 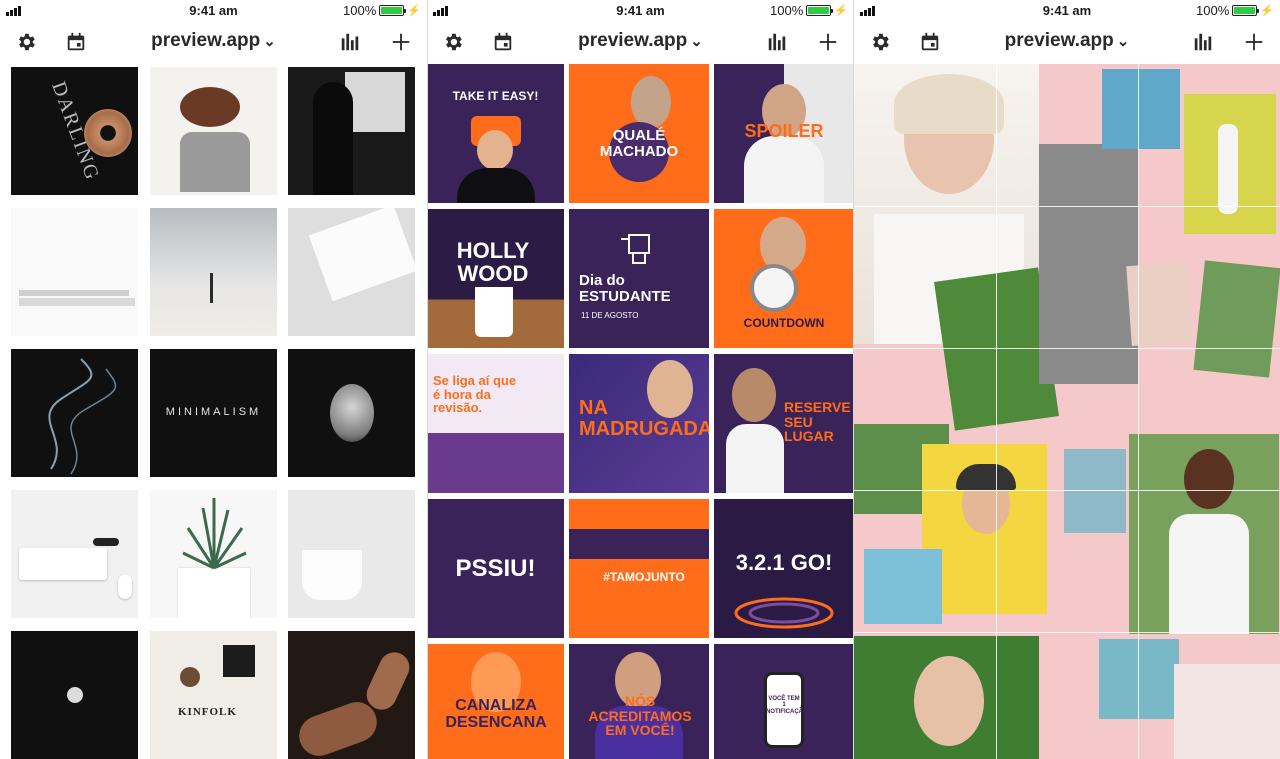 I want to click on grid-post: Dia do ESTUDANTE 11 DE AGOSTO, so click(x=639, y=278).